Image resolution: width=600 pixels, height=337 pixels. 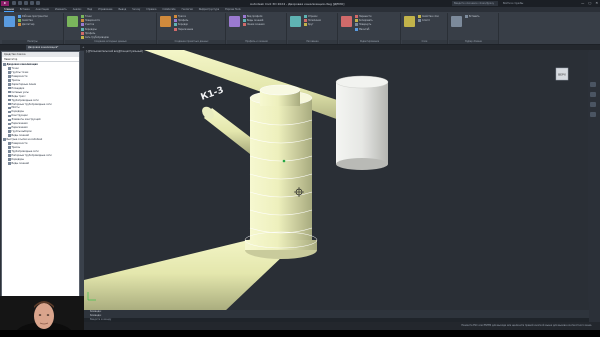 I want to click on maximize-button: ▢, so click(x=589, y=3).